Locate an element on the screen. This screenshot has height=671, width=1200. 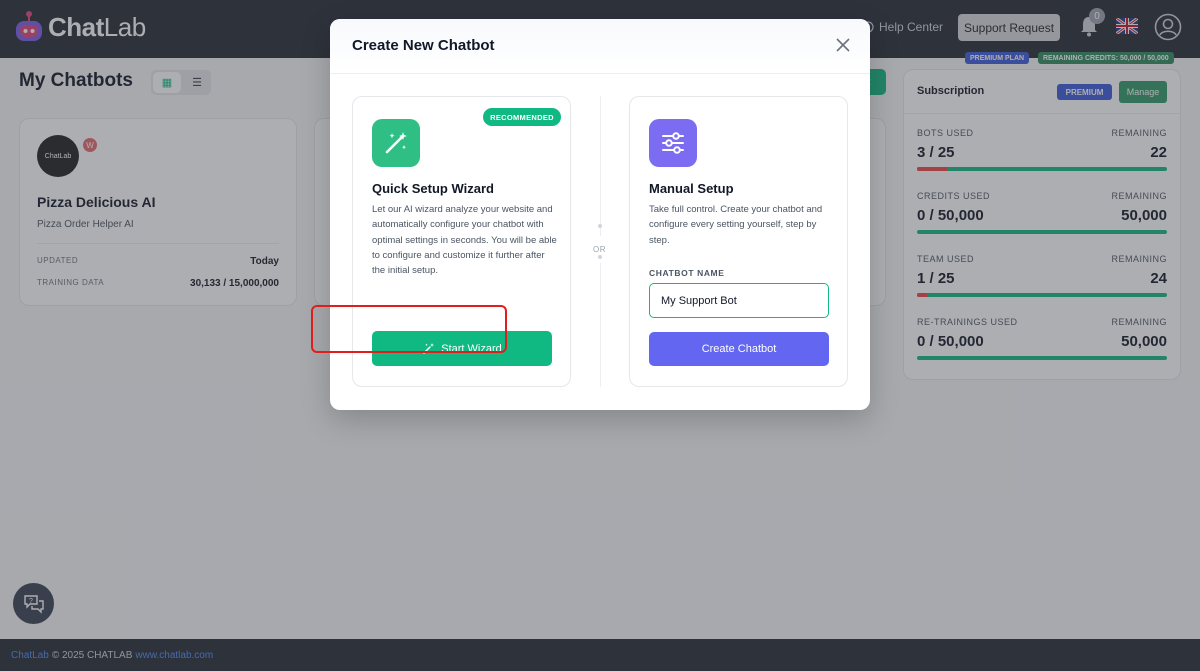
manual-setup-title: Manual Setup is located at coordinates (691, 188).